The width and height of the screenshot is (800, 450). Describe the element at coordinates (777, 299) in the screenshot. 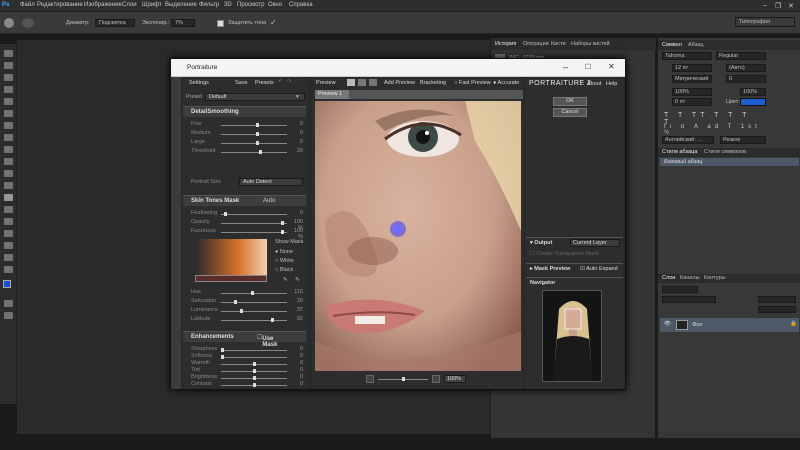

I see `opacity-field` at that location.